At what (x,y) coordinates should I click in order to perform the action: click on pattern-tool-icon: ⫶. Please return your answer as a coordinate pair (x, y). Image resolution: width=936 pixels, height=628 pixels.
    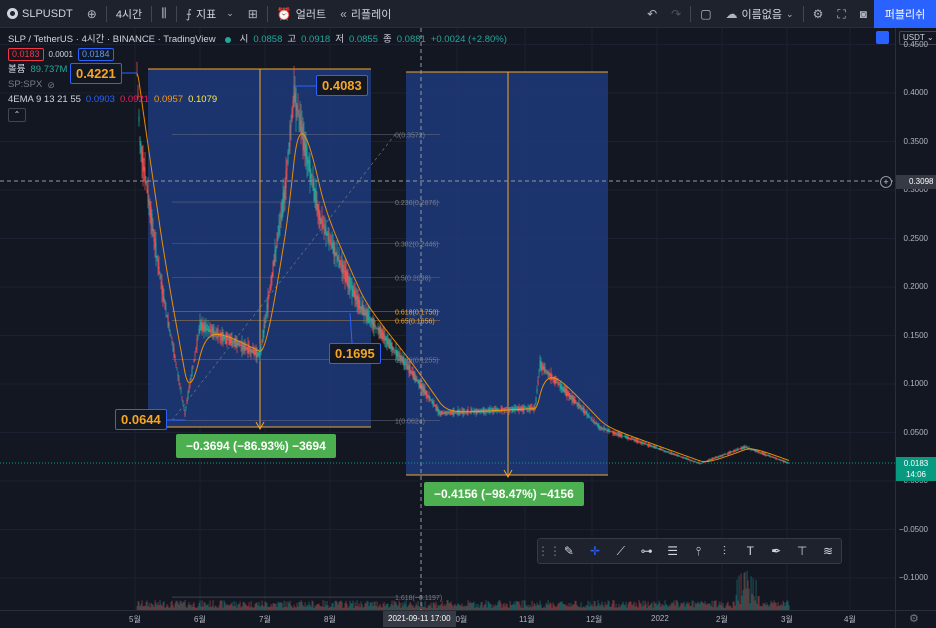
    Looking at the image, I should click on (724, 551).